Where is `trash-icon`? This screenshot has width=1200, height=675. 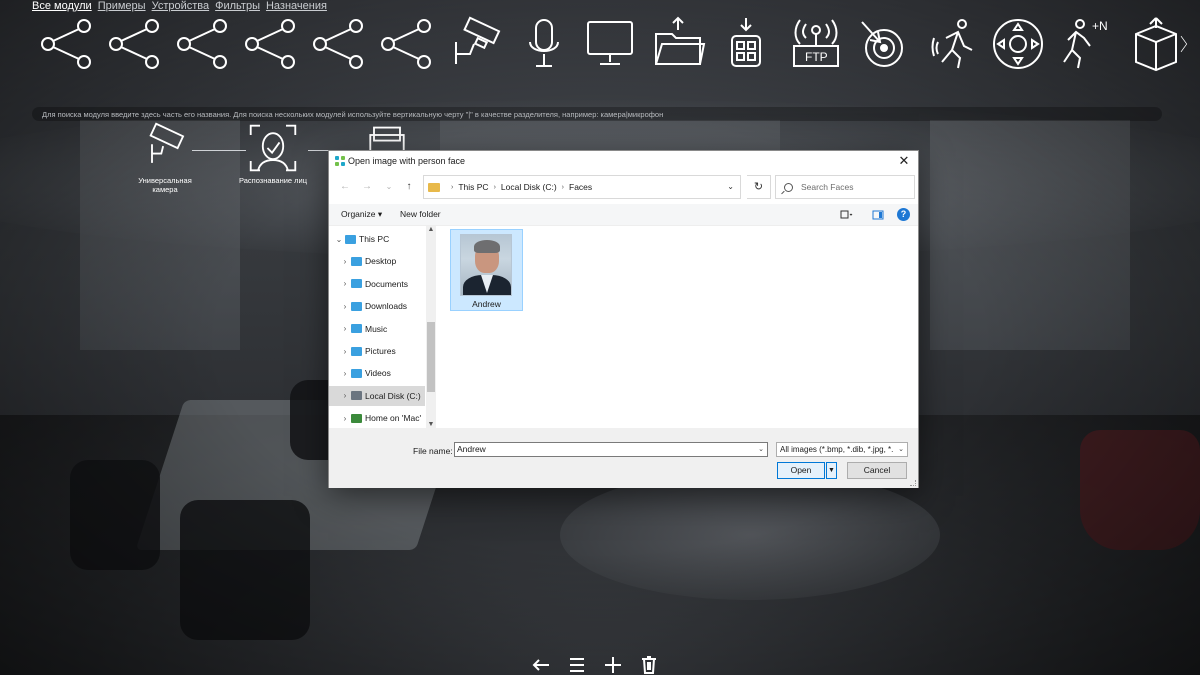
trash-icon is located at coordinates (649, 665).